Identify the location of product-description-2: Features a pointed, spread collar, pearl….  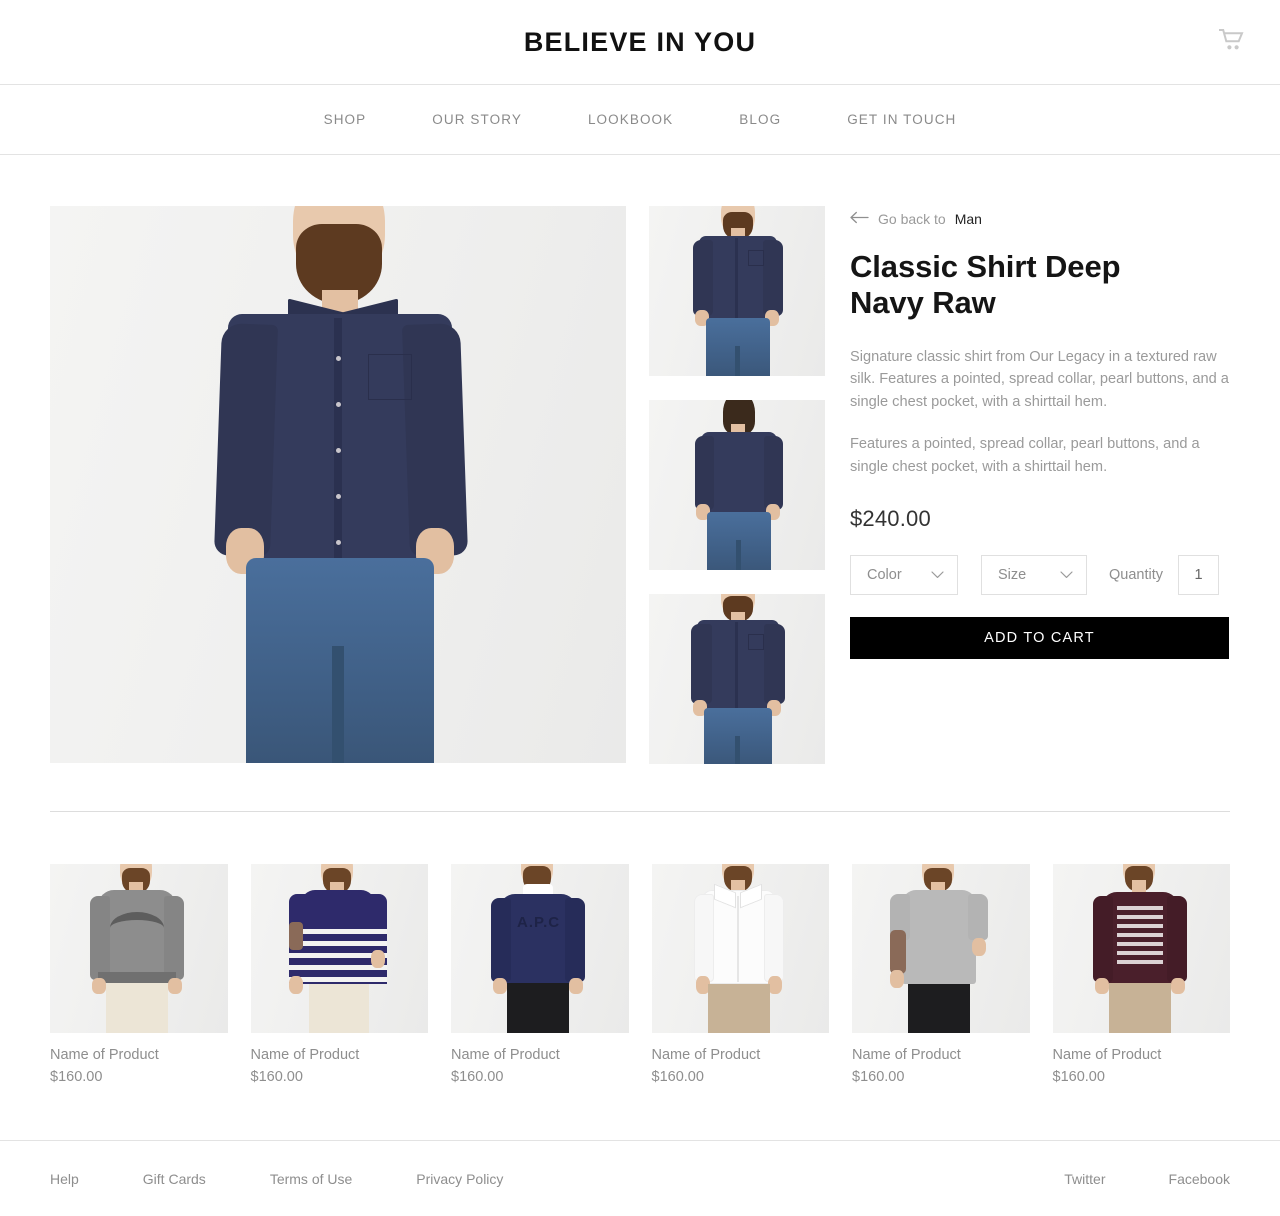
(1025, 455).